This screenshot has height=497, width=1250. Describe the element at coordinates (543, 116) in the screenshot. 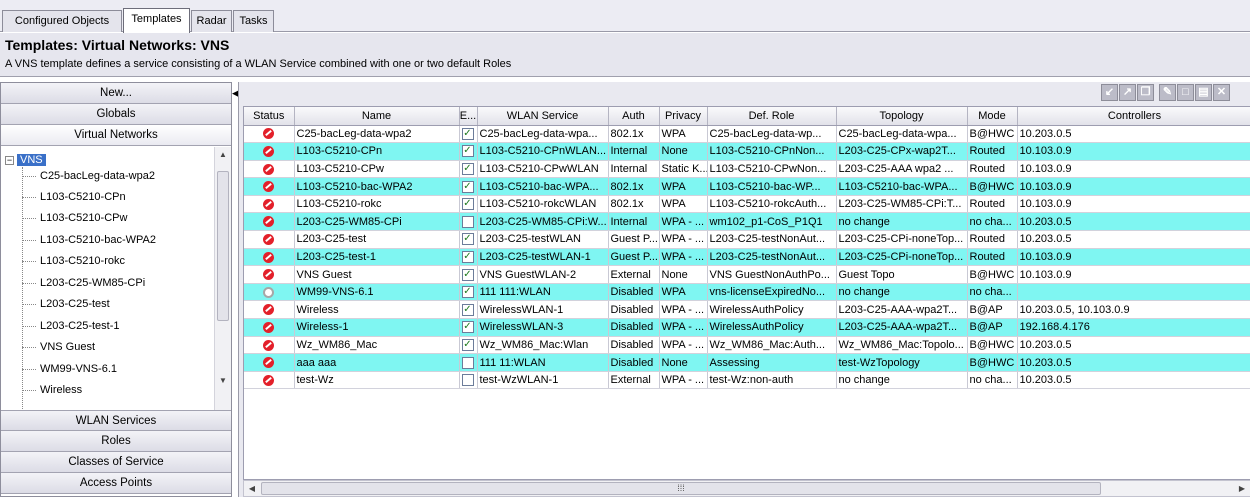

I see `column-header-wlan-service: WLAN Service` at that location.